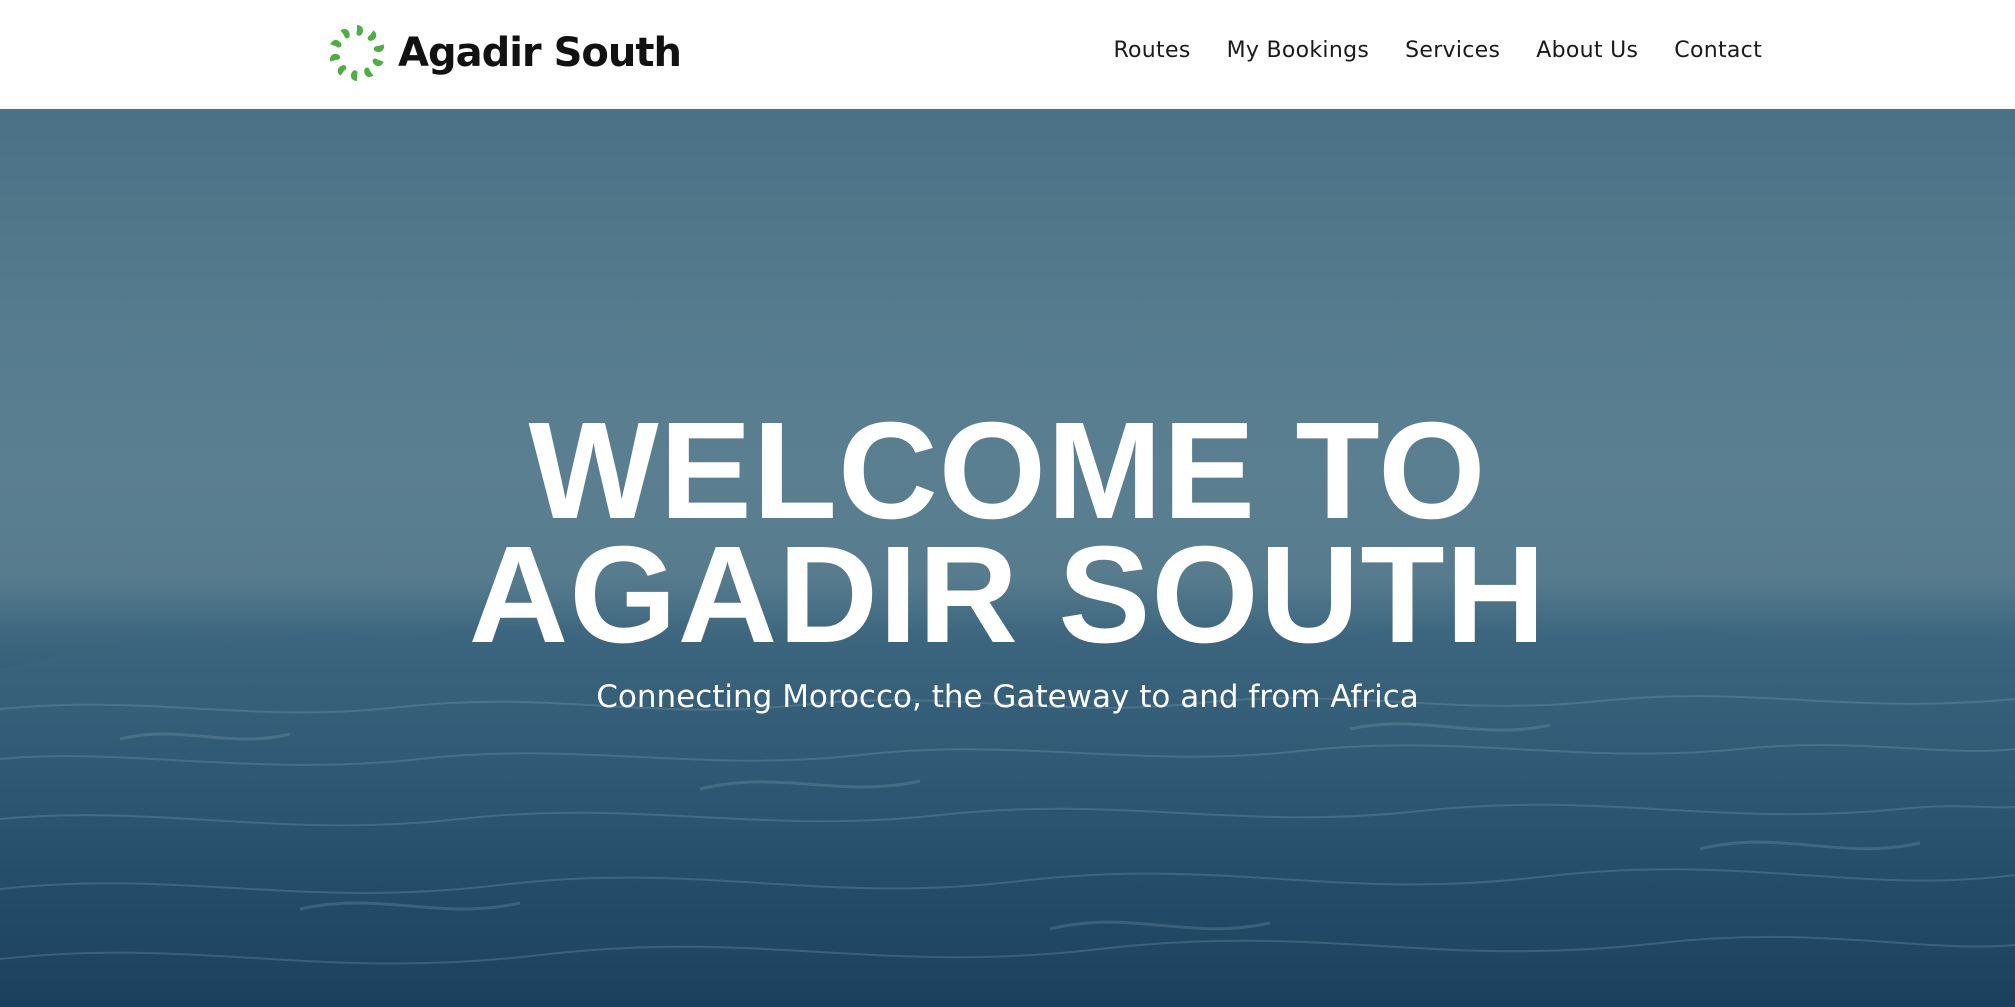  What do you see at coordinates (1587, 50) in the screenshot?
I see `nav-item-about-us: About Us` at bounding box center [1587, 50].